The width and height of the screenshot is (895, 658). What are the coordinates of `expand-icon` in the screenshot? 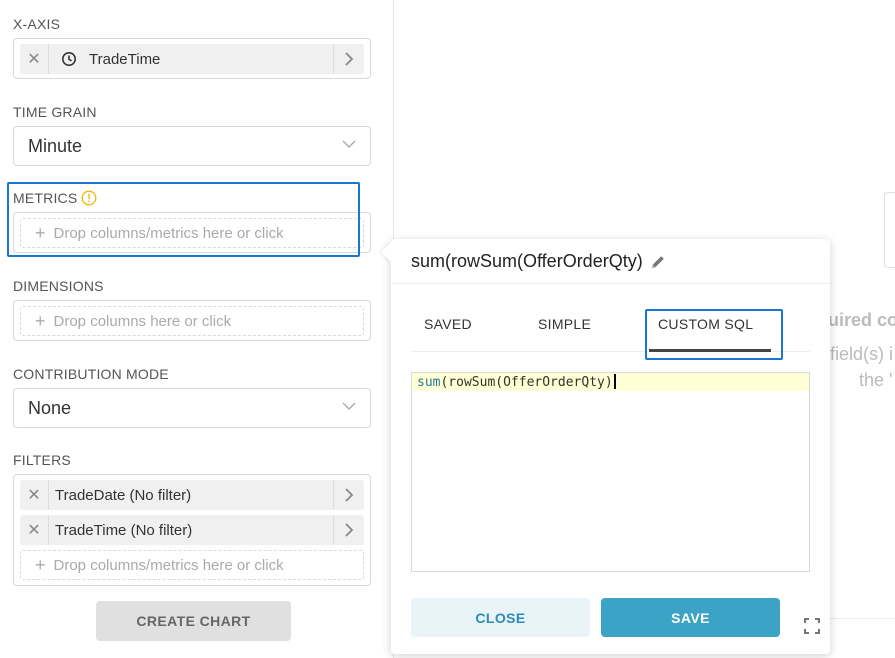 It's located at (812, 628).